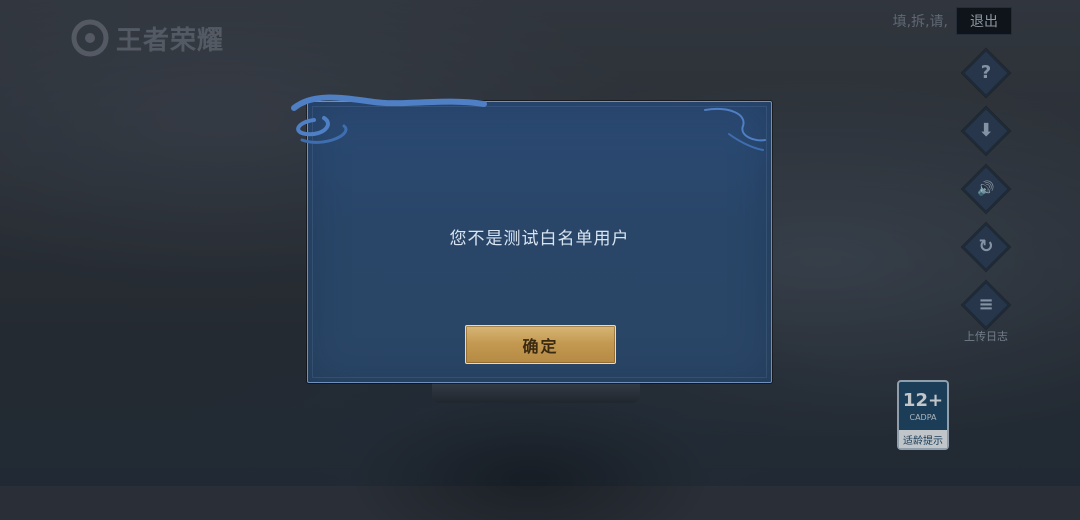 This screenshot has height=520, width=1080. What do you see at coordinates (389, 119) in the screenshot?
I see `cloud-swirl-left-icon` at bounding box center [389, 119].